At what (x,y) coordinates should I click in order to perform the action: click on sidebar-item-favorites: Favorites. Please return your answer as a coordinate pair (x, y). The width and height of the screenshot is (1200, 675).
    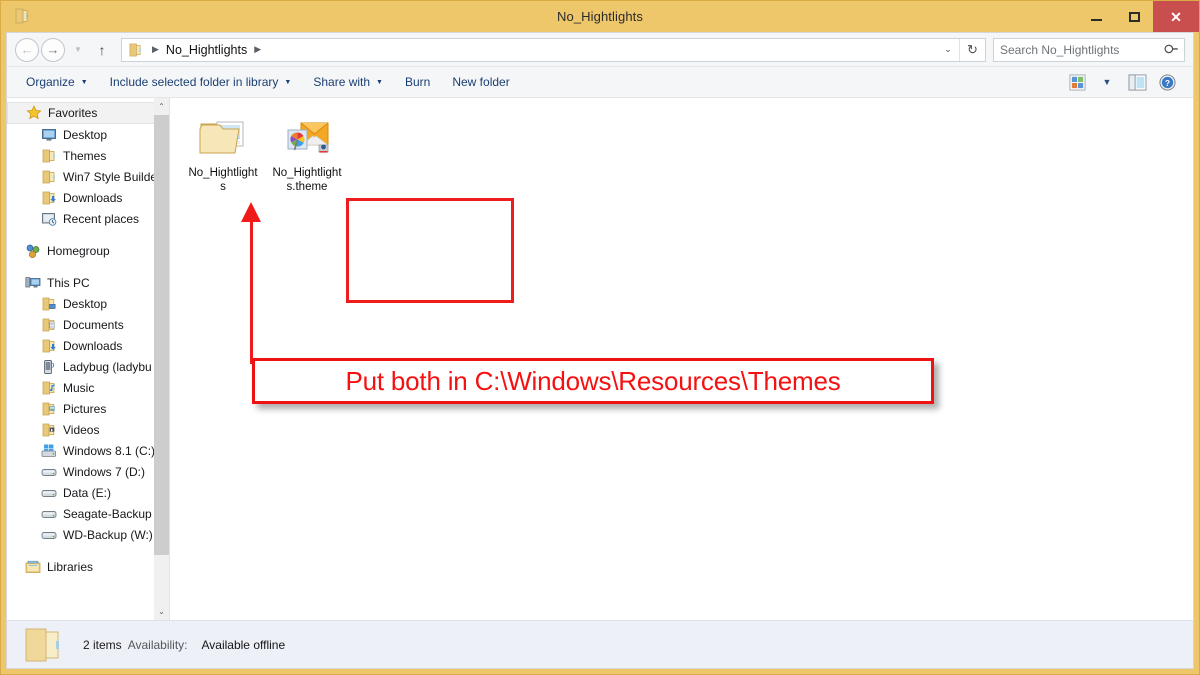
    Looking at the image, I should click on (80, 113).